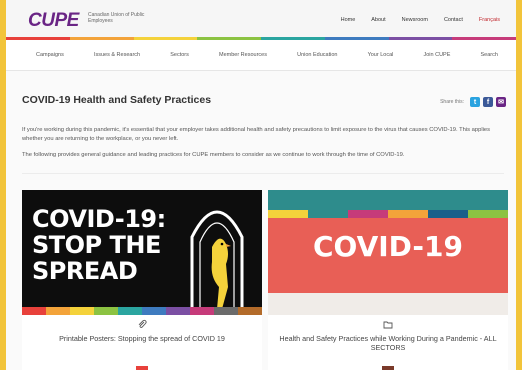 This screenshot has width=522, height=370. Describe the element at coordinates (489, 20) in the screenshot. I see `language-toggle: Français` at that location.